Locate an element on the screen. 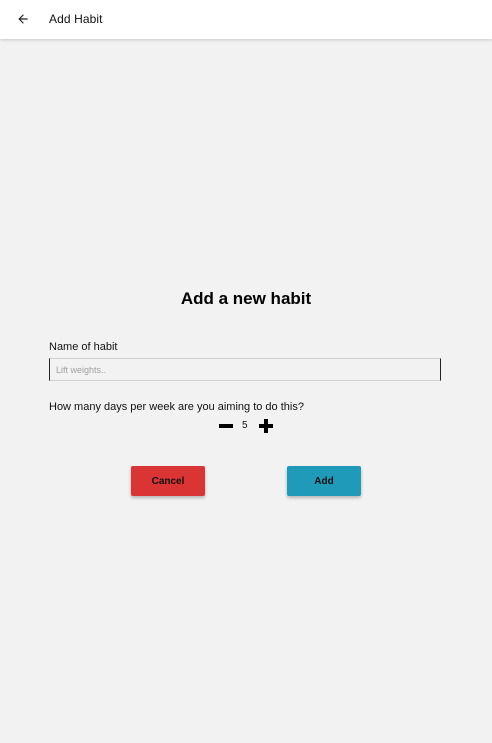 The height and width of the screenshot is (743, 492). page-heading: Add a new habit is located at coordinates (246, 298).